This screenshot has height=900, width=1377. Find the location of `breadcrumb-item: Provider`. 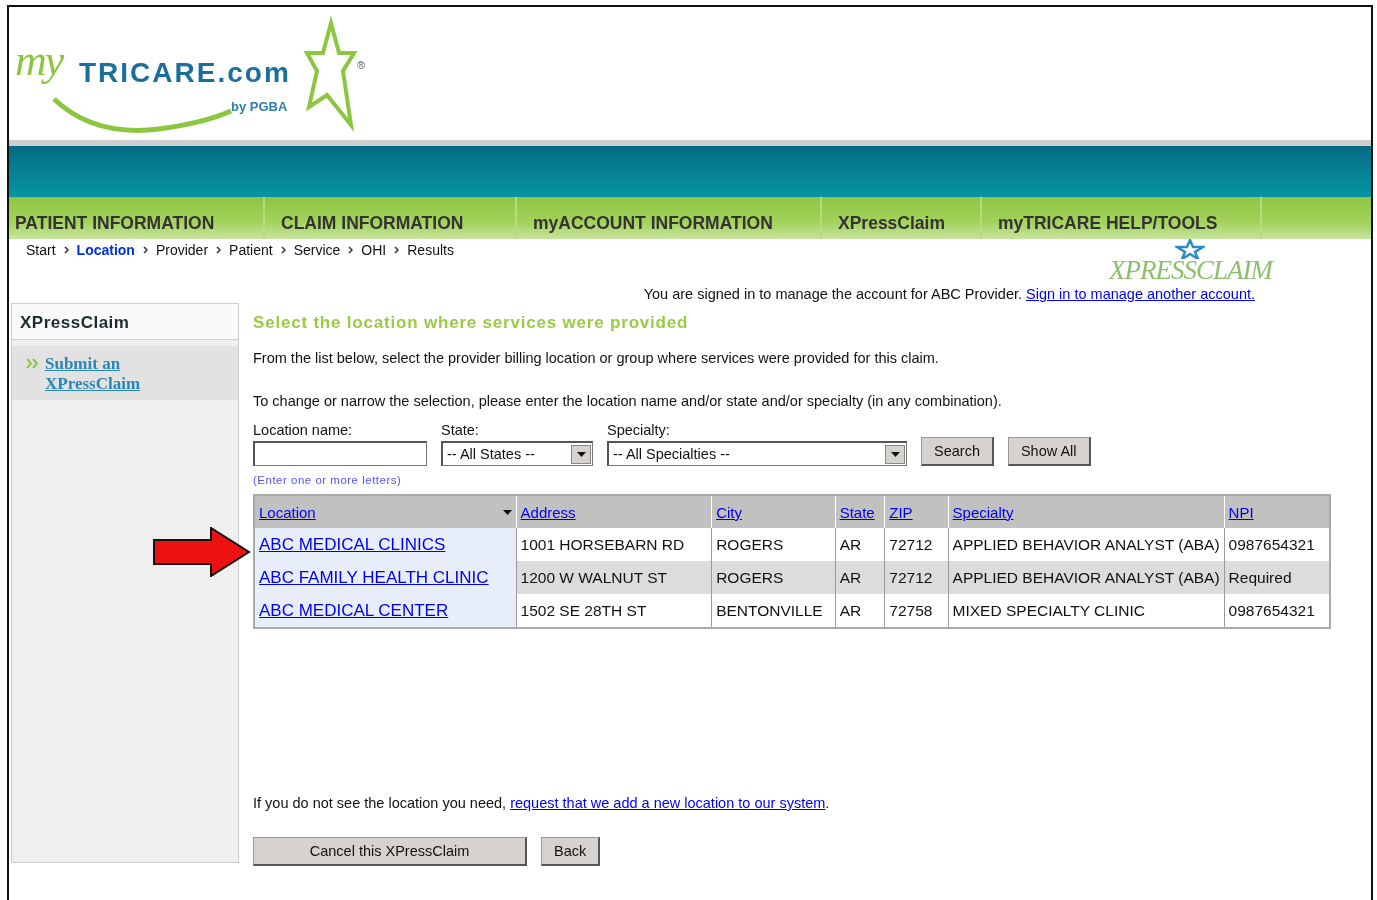

breadcrumb-item: Provider is located at coordinates (182, 250).